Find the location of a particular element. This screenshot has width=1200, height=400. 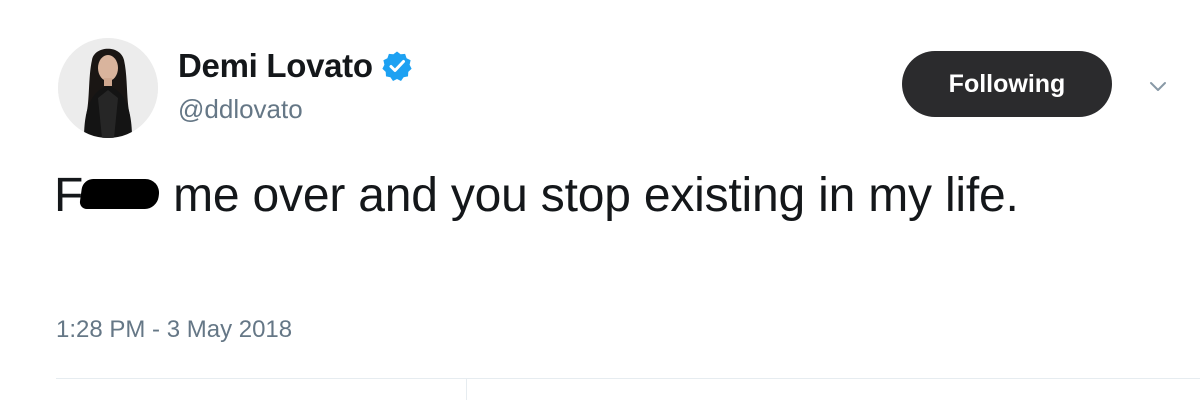

divider is located at coordinates (628, 378).